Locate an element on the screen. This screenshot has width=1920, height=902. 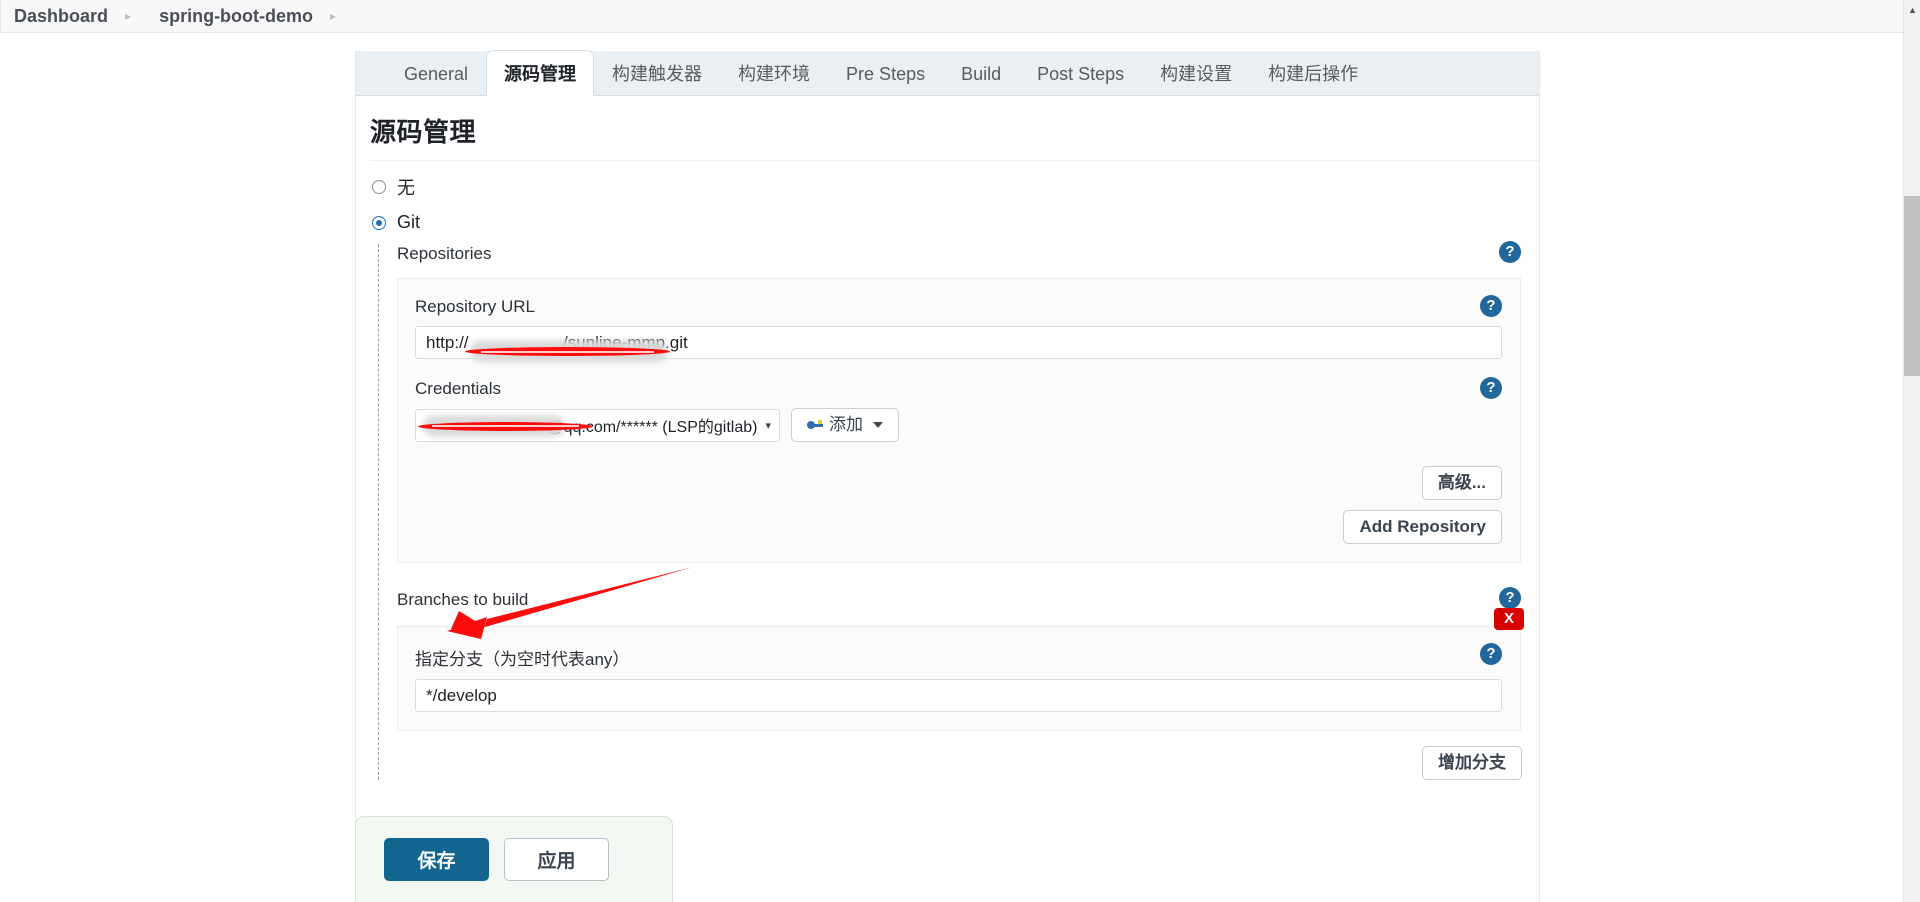
breadcrumb: Dashboard ▸ spring-boot-demo ▸ is located at coordinates (951, 16).